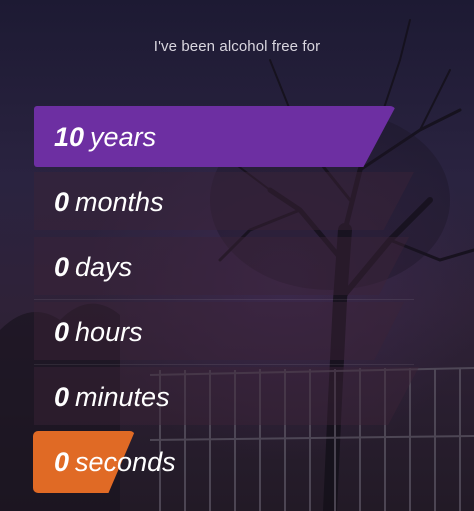 This screenshot has width=474, height=511. Describe the element at coordinates (224, 267) in the screenshot. I see `counter-row-days: 0 days` at that location.